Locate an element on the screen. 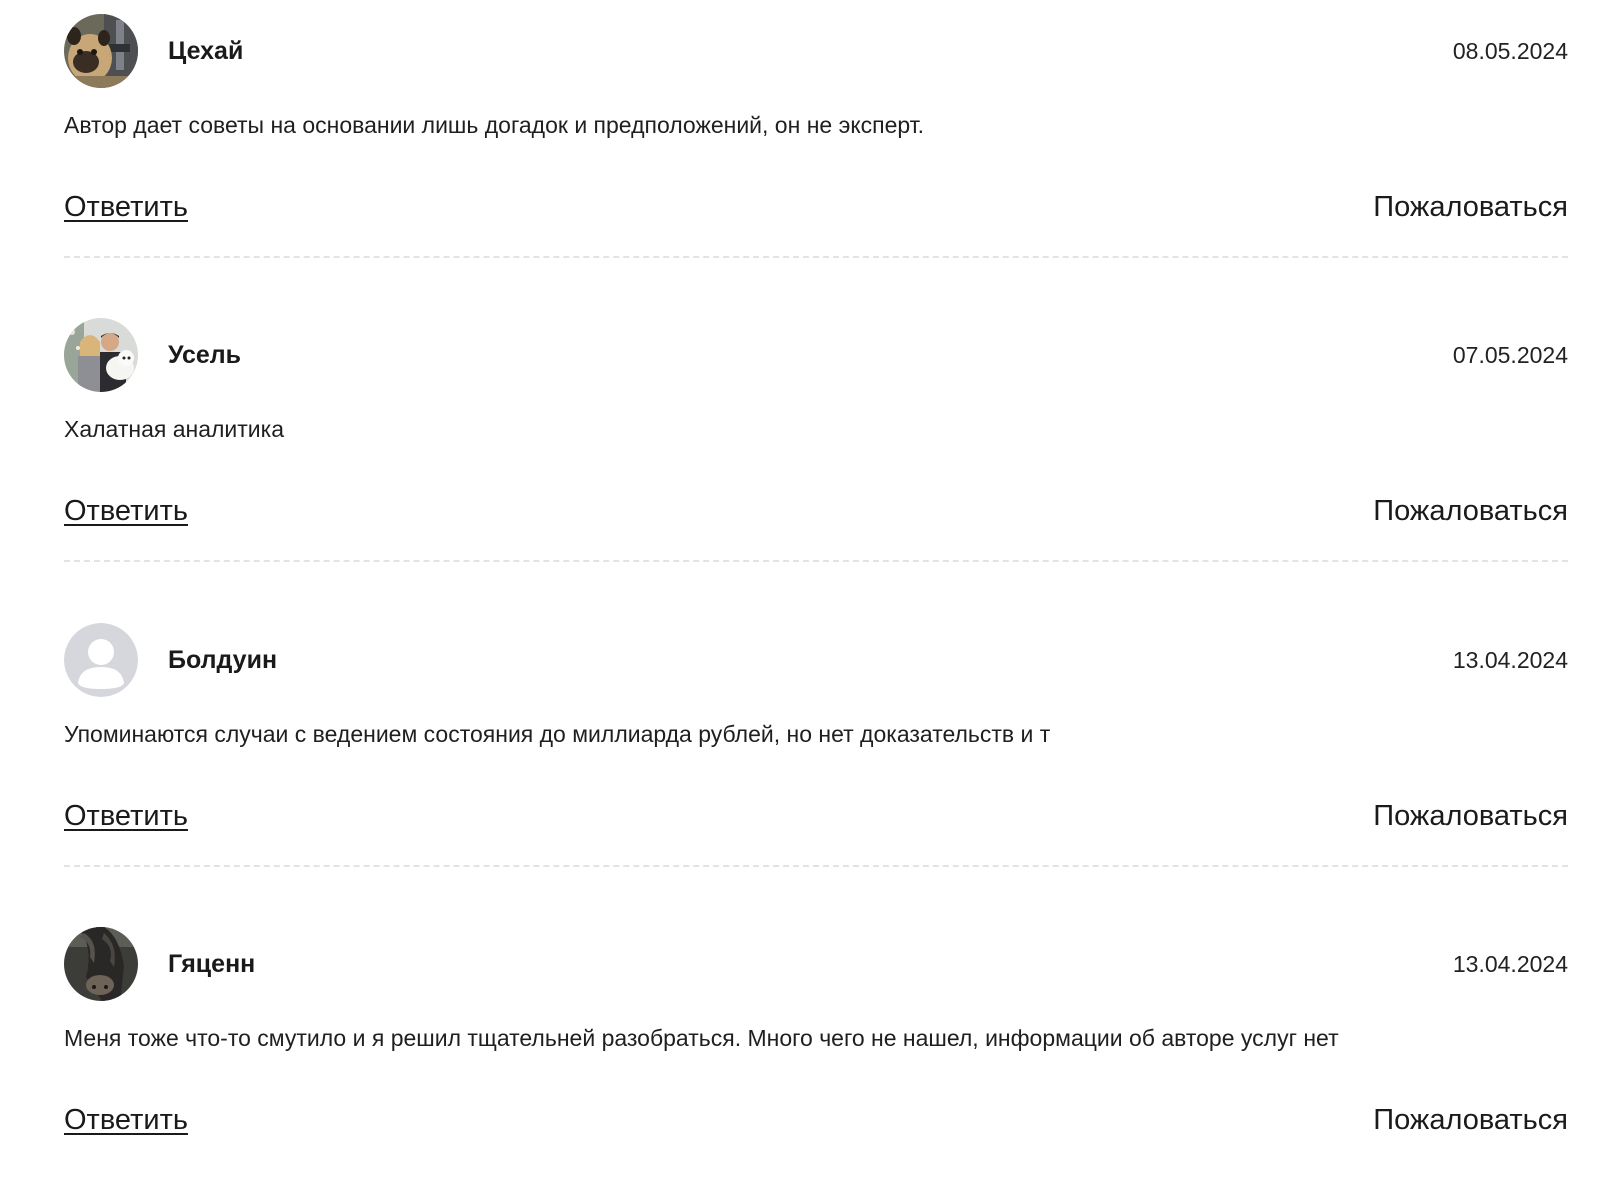 This screenshot has width=1600, height=1190. photo-avatar-dog-icon is located at coordinates (101, 51).